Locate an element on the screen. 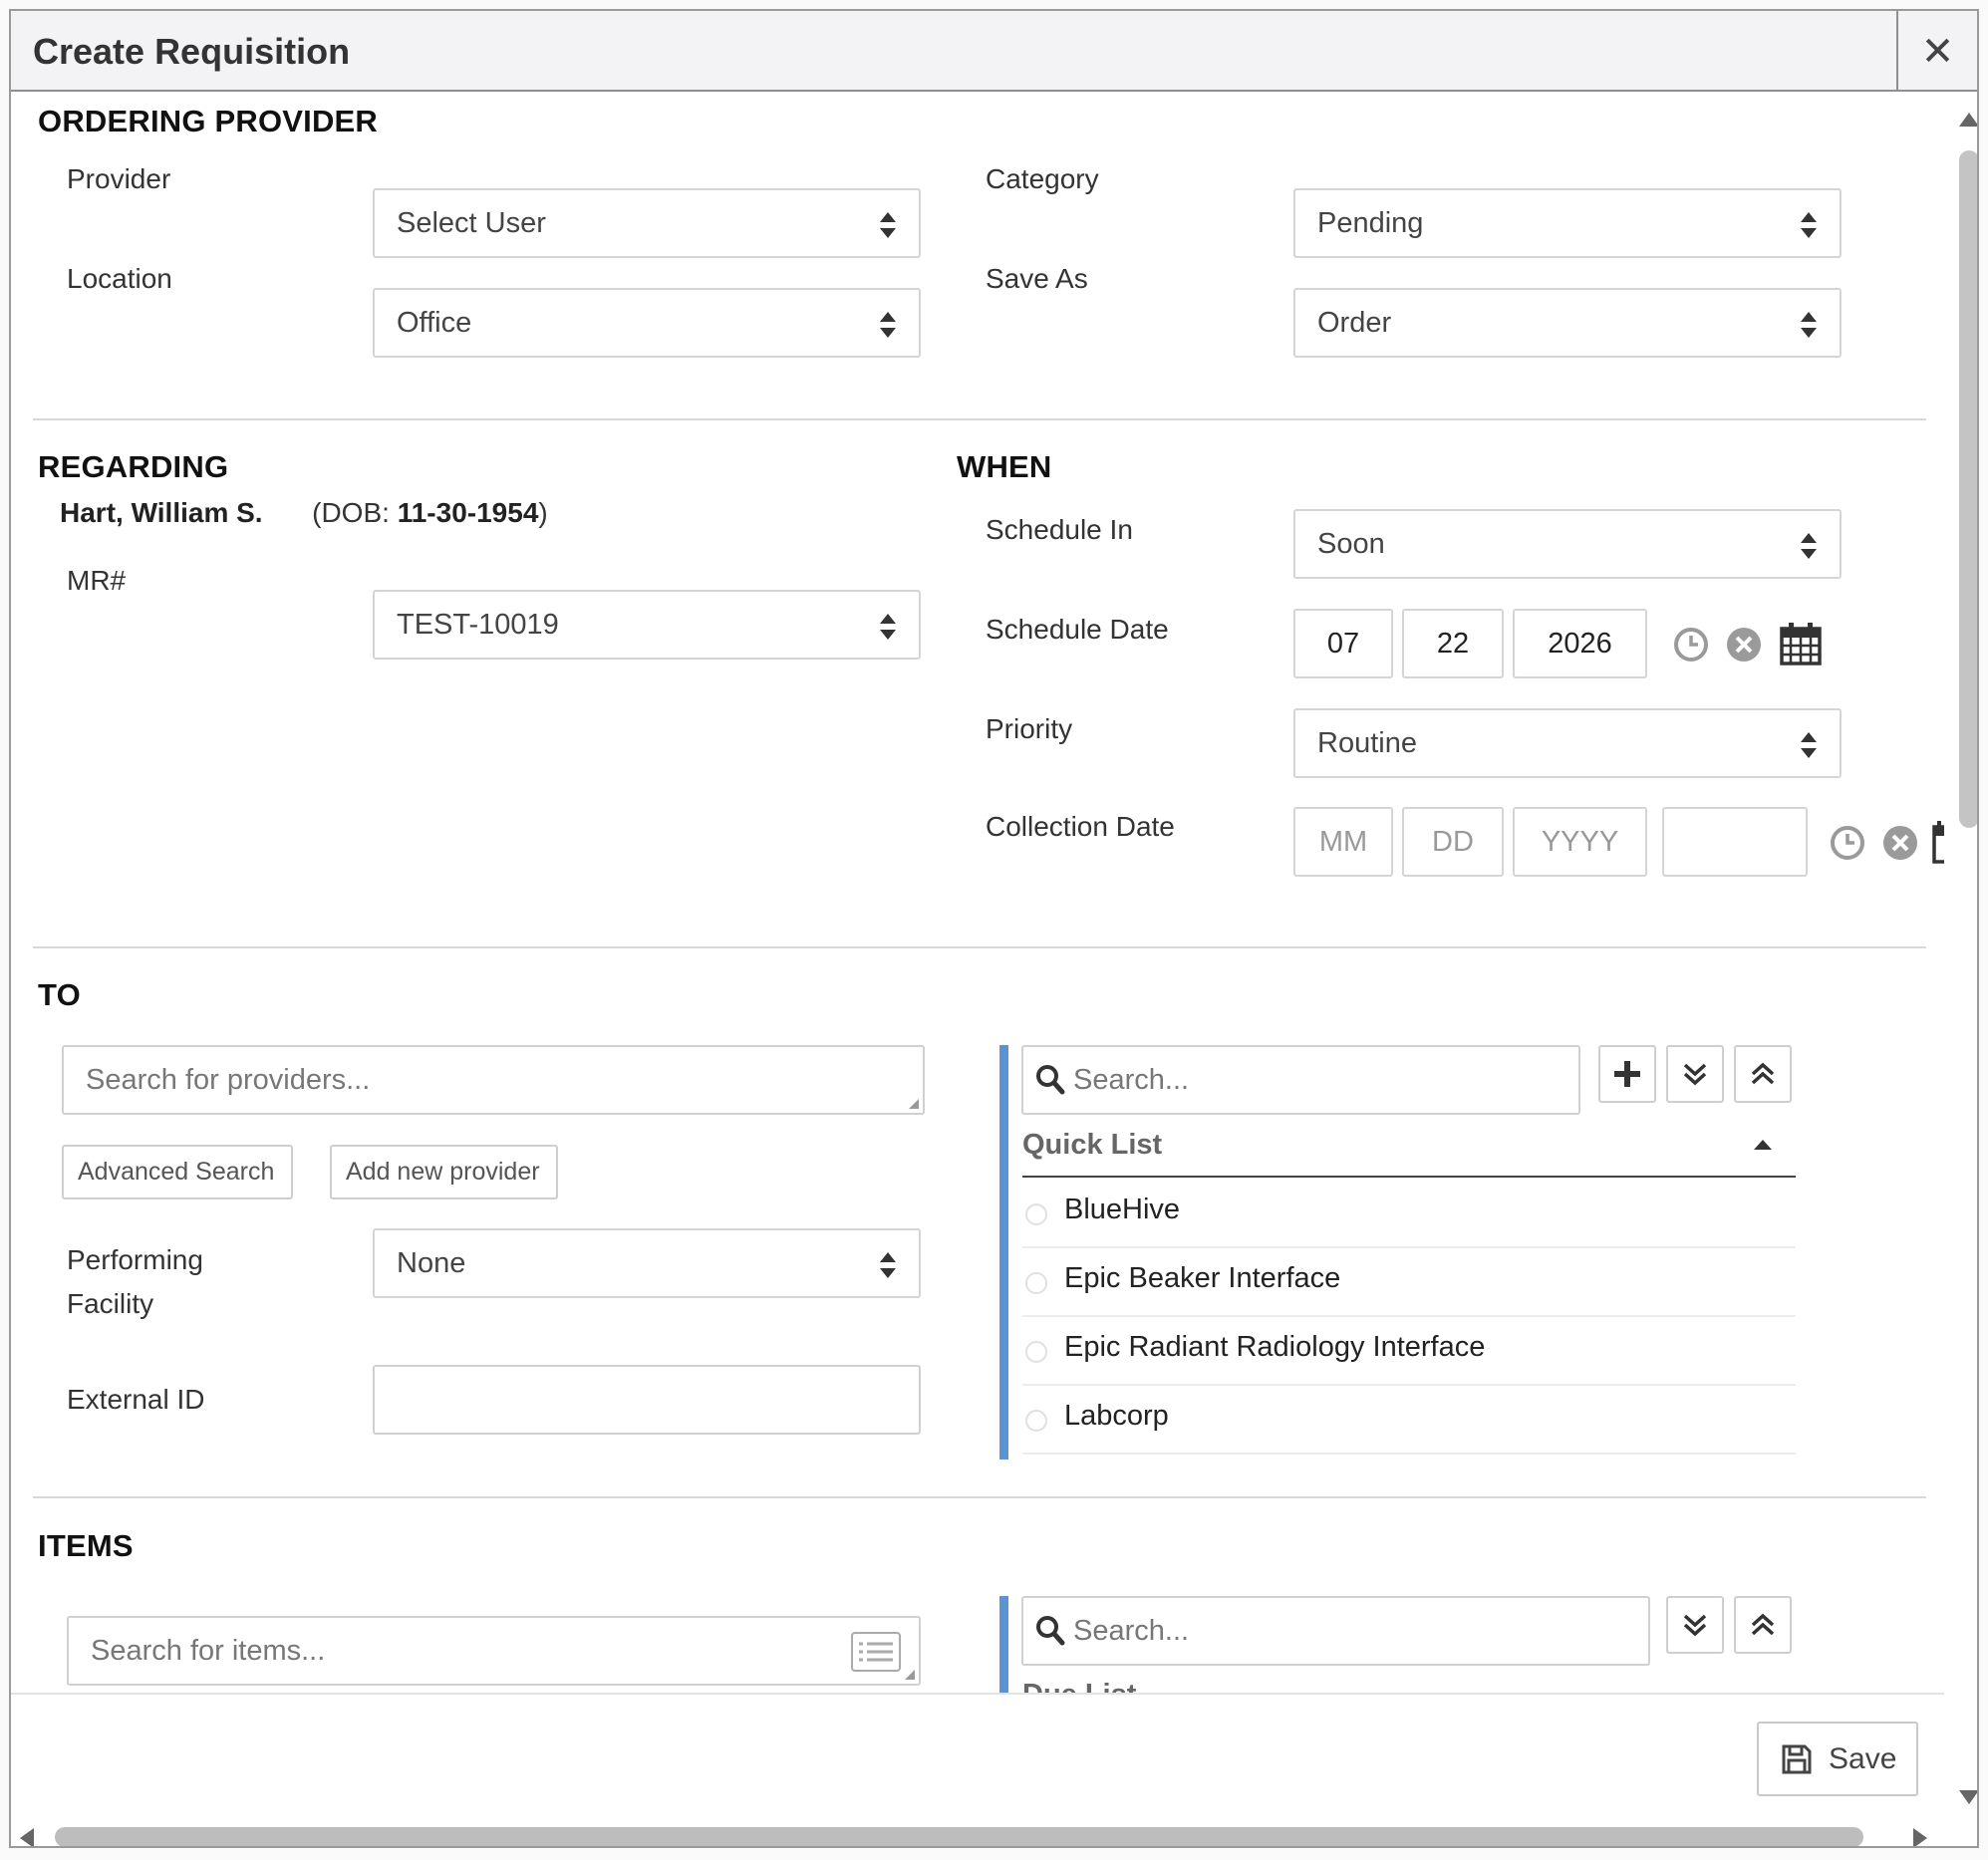 Image resolution: width=1988 pixels, height=1860 pixels. quick-list-item-label: Epic Beaker Interface is located at coordinates (1203, 1278).